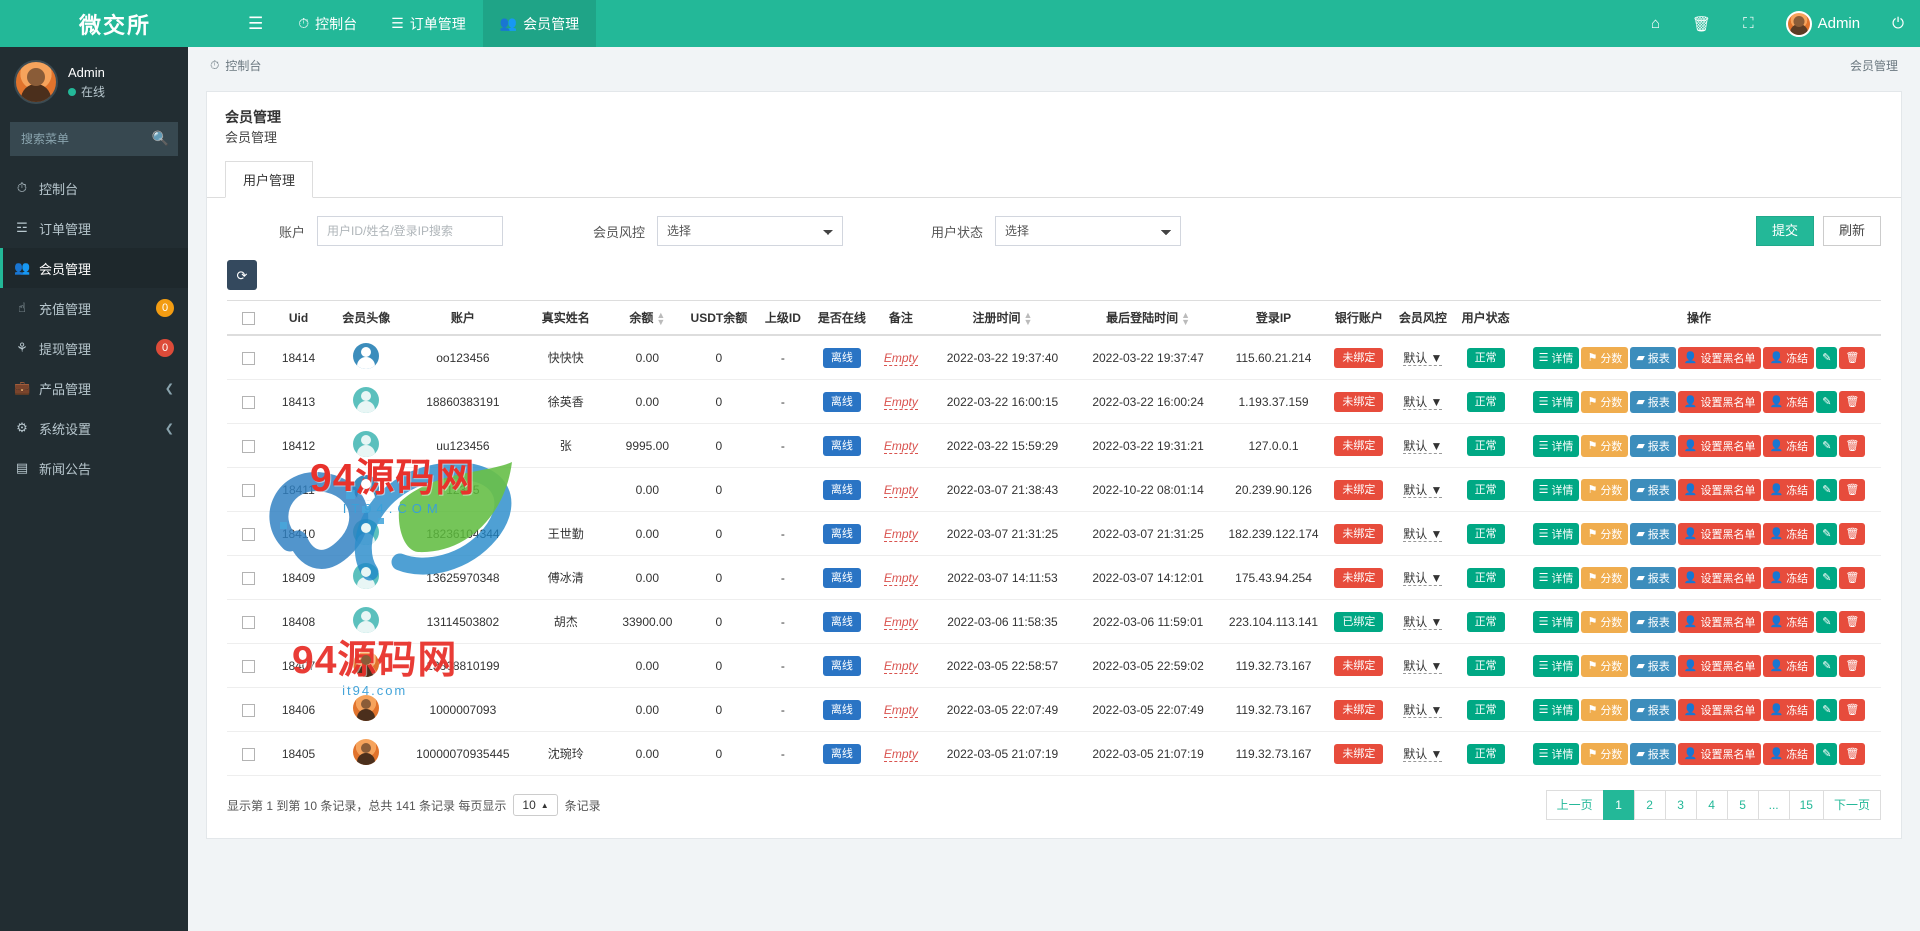 The image size is (1920, 931). I want to click on pagination-next: 下一页, so click(1851, 805).